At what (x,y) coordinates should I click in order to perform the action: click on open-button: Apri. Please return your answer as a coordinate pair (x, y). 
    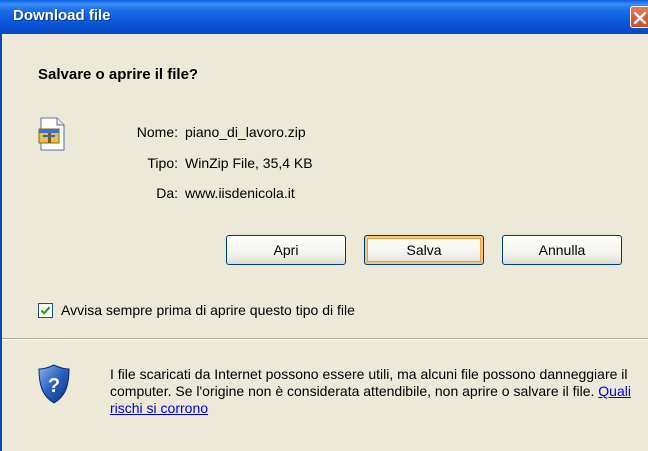
    Looking at the image, I should click on (286, 250).